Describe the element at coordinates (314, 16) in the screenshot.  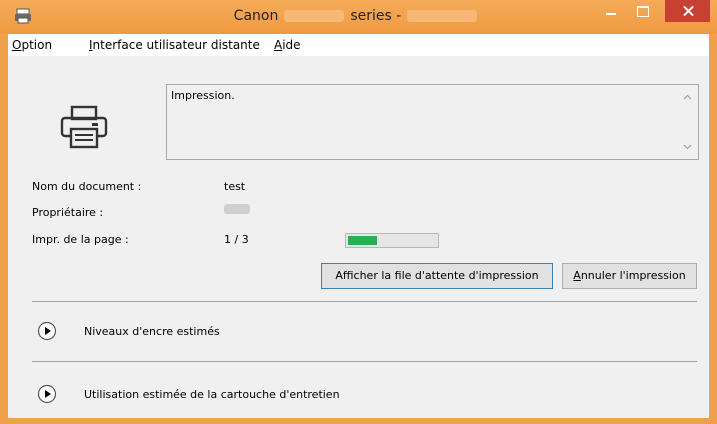
I see `redacted-model` at that location.